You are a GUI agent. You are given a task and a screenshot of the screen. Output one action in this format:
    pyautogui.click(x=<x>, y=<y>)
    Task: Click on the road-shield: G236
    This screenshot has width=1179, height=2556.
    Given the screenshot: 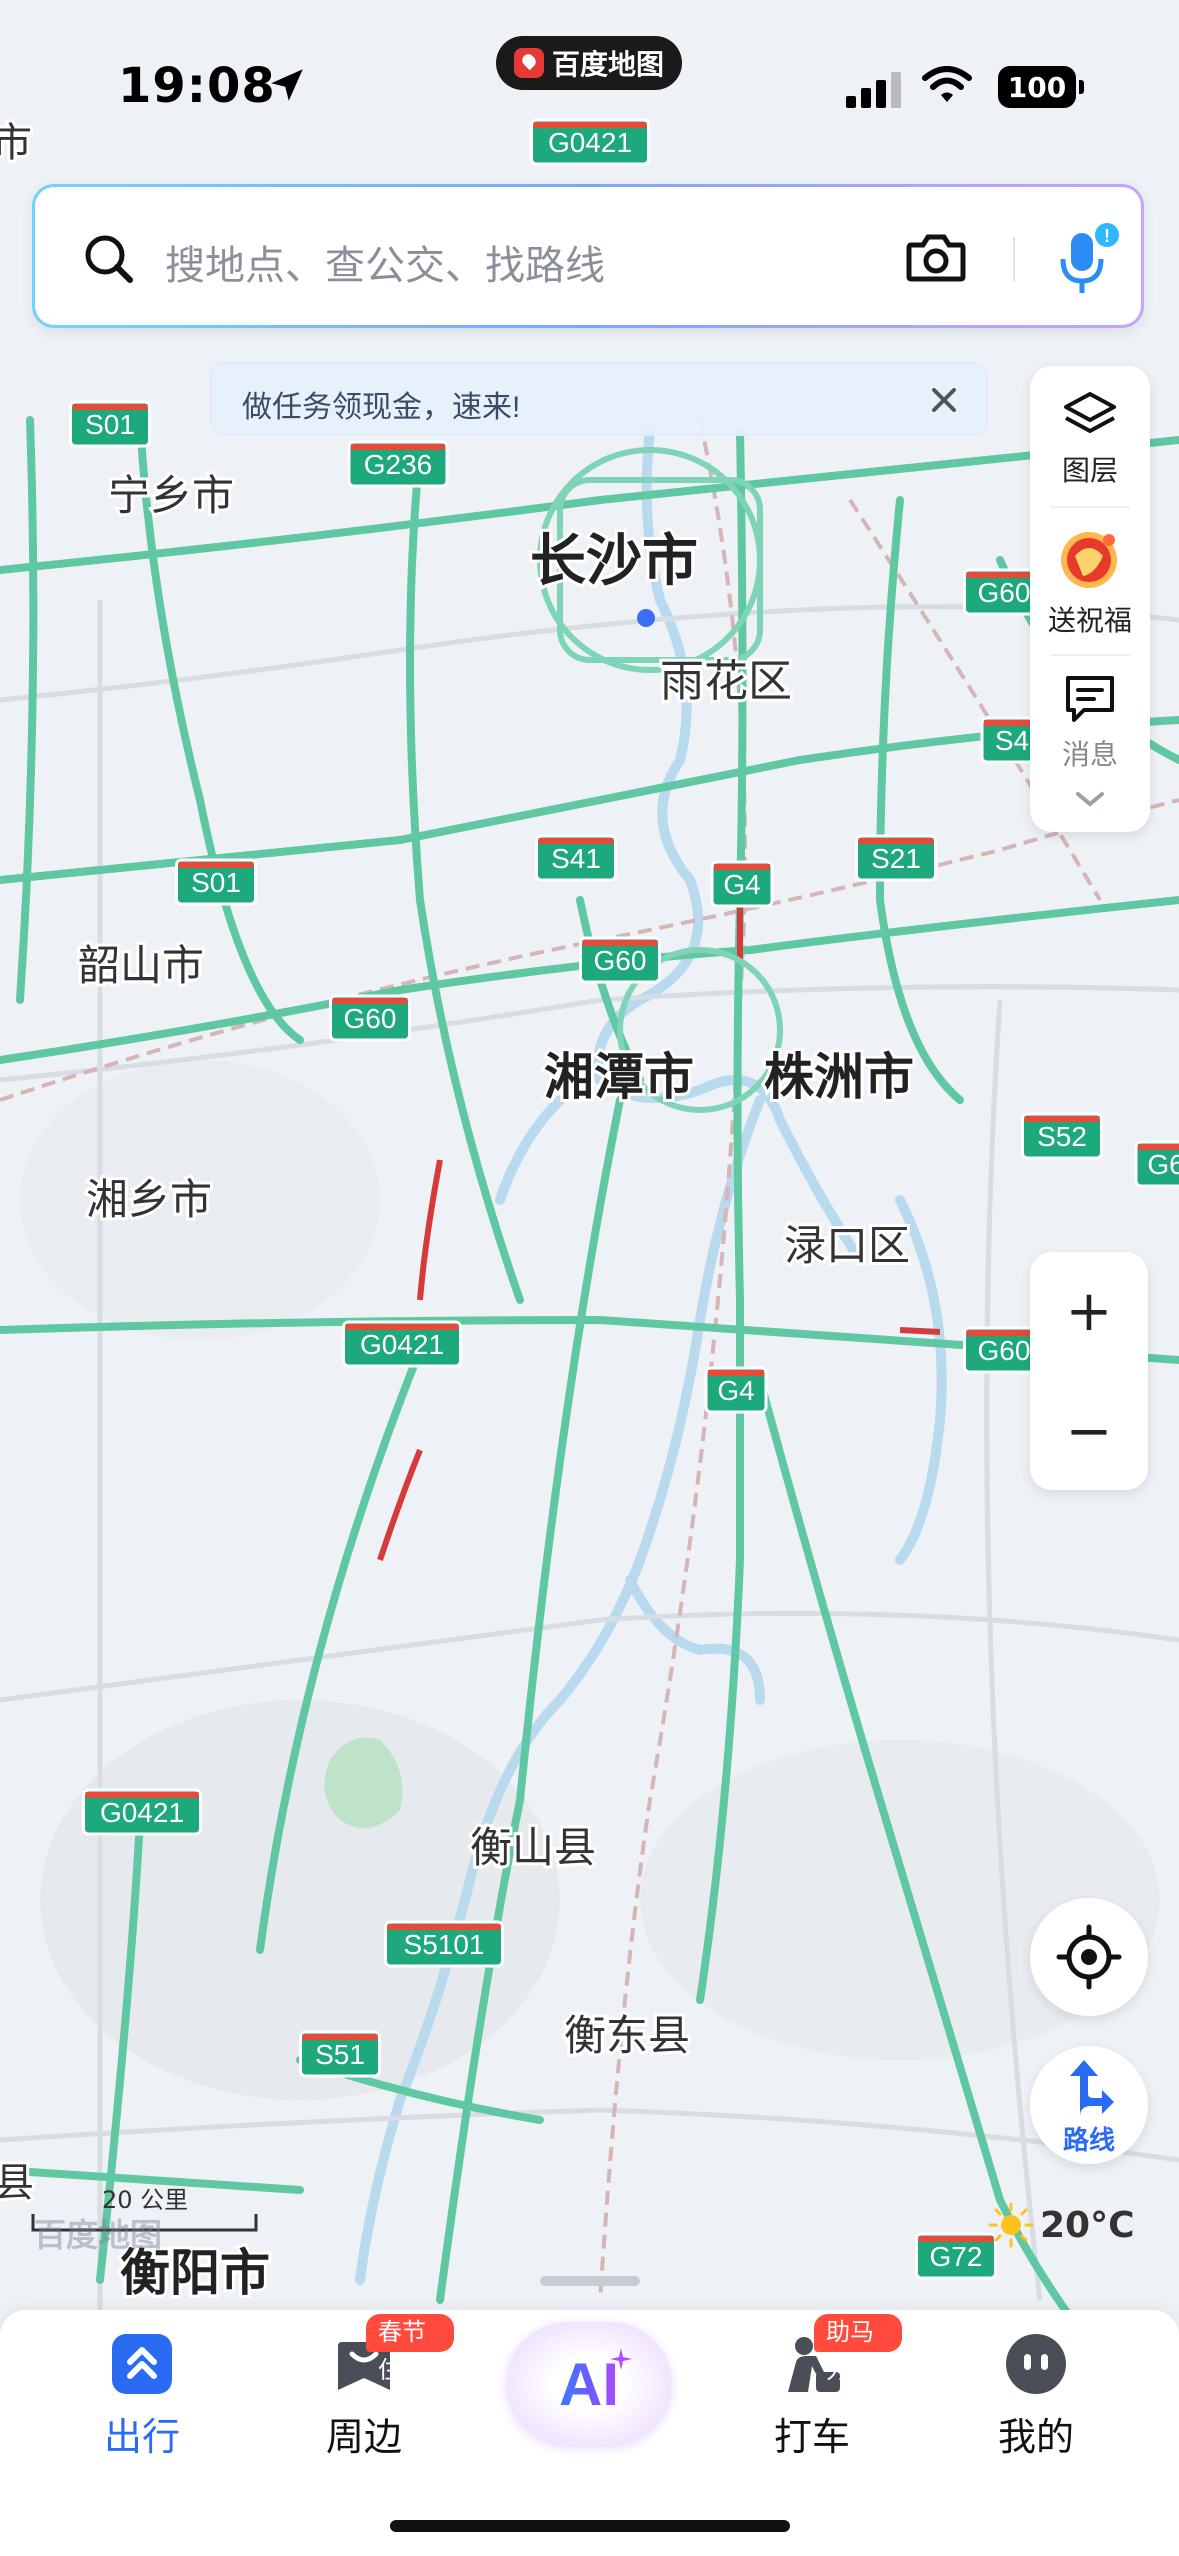 What is the action you would take?
    pyautogui.click(x=398, y=464)
    